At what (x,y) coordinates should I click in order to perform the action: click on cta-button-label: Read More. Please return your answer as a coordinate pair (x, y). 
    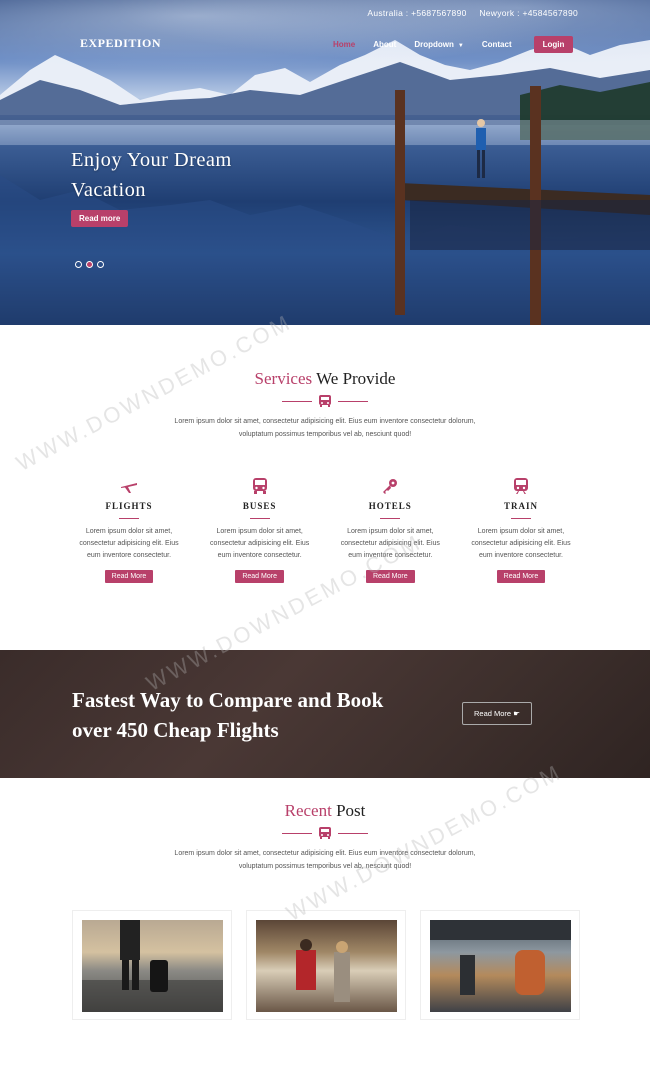
    Looking at the image, I should click on (493, 713).